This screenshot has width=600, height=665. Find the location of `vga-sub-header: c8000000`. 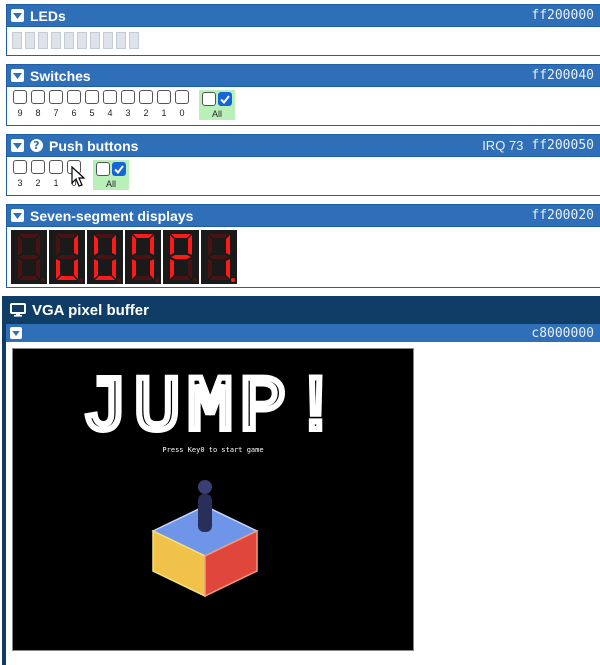

vga-sub-header: c8000000 is located at coordinates (303, 333).